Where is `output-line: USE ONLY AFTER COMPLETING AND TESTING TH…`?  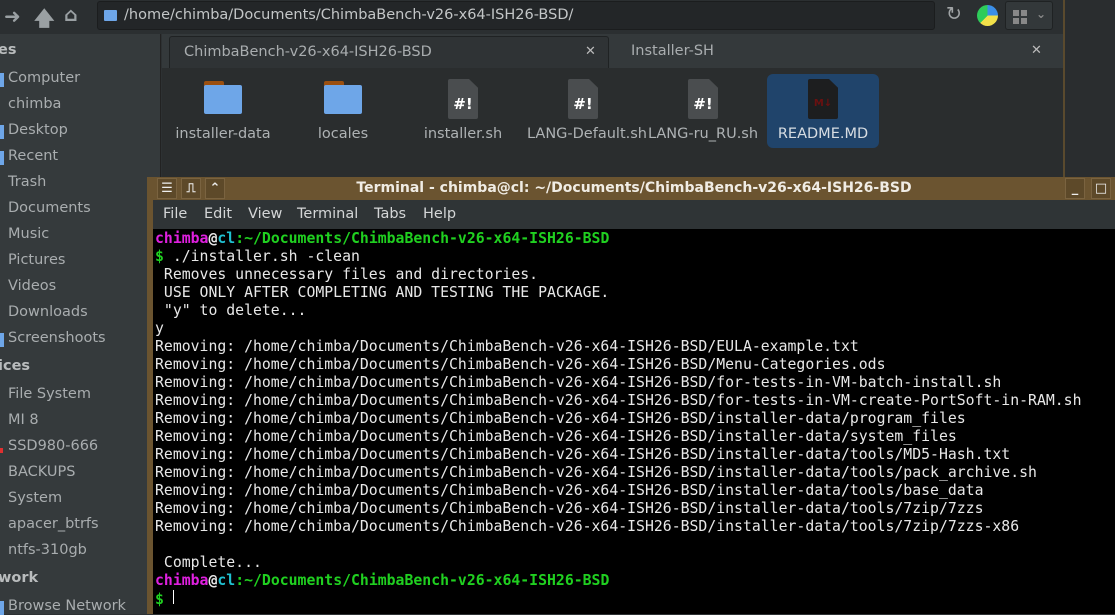
output-line: USE ONLY AFTER COMPLETING AND TESTING TH… is located at coordinates (382, 292).